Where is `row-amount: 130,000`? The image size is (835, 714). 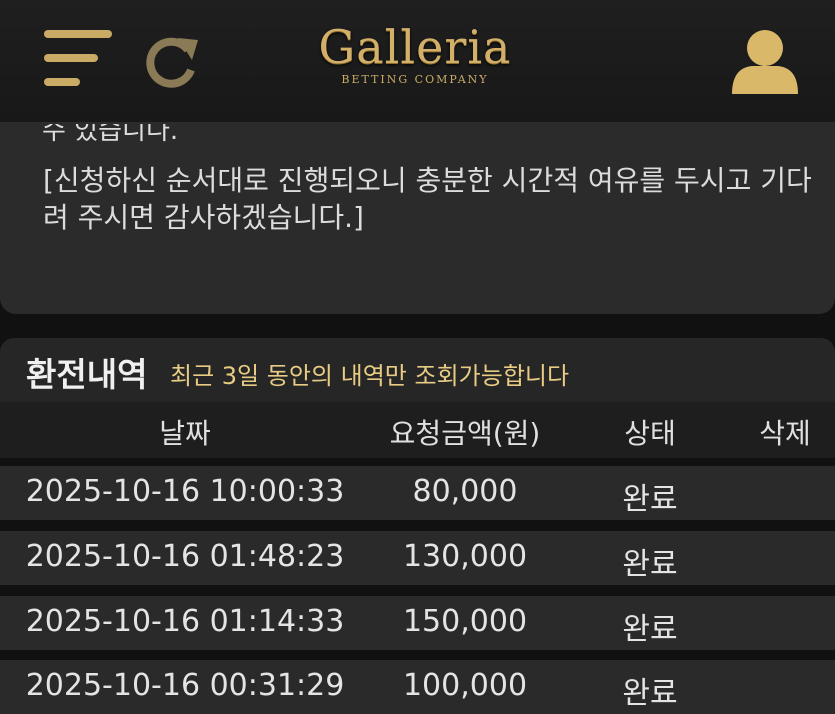
row-amount: 130,000 is located at coordinates (465, 556).